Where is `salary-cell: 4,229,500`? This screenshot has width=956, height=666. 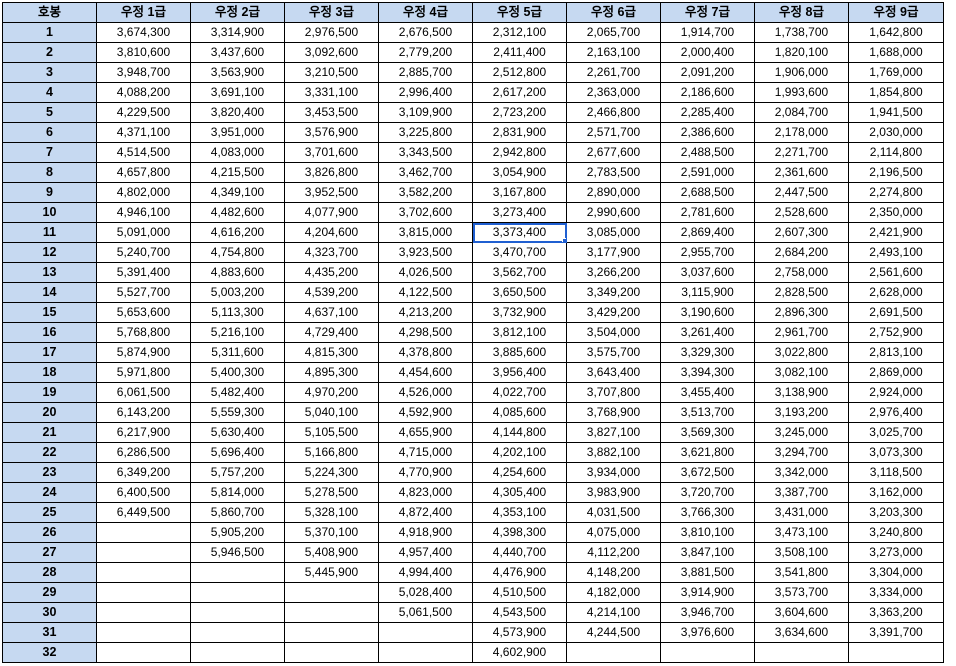
salary-cell: 4,229,500 is located at coordinates (143, 112).